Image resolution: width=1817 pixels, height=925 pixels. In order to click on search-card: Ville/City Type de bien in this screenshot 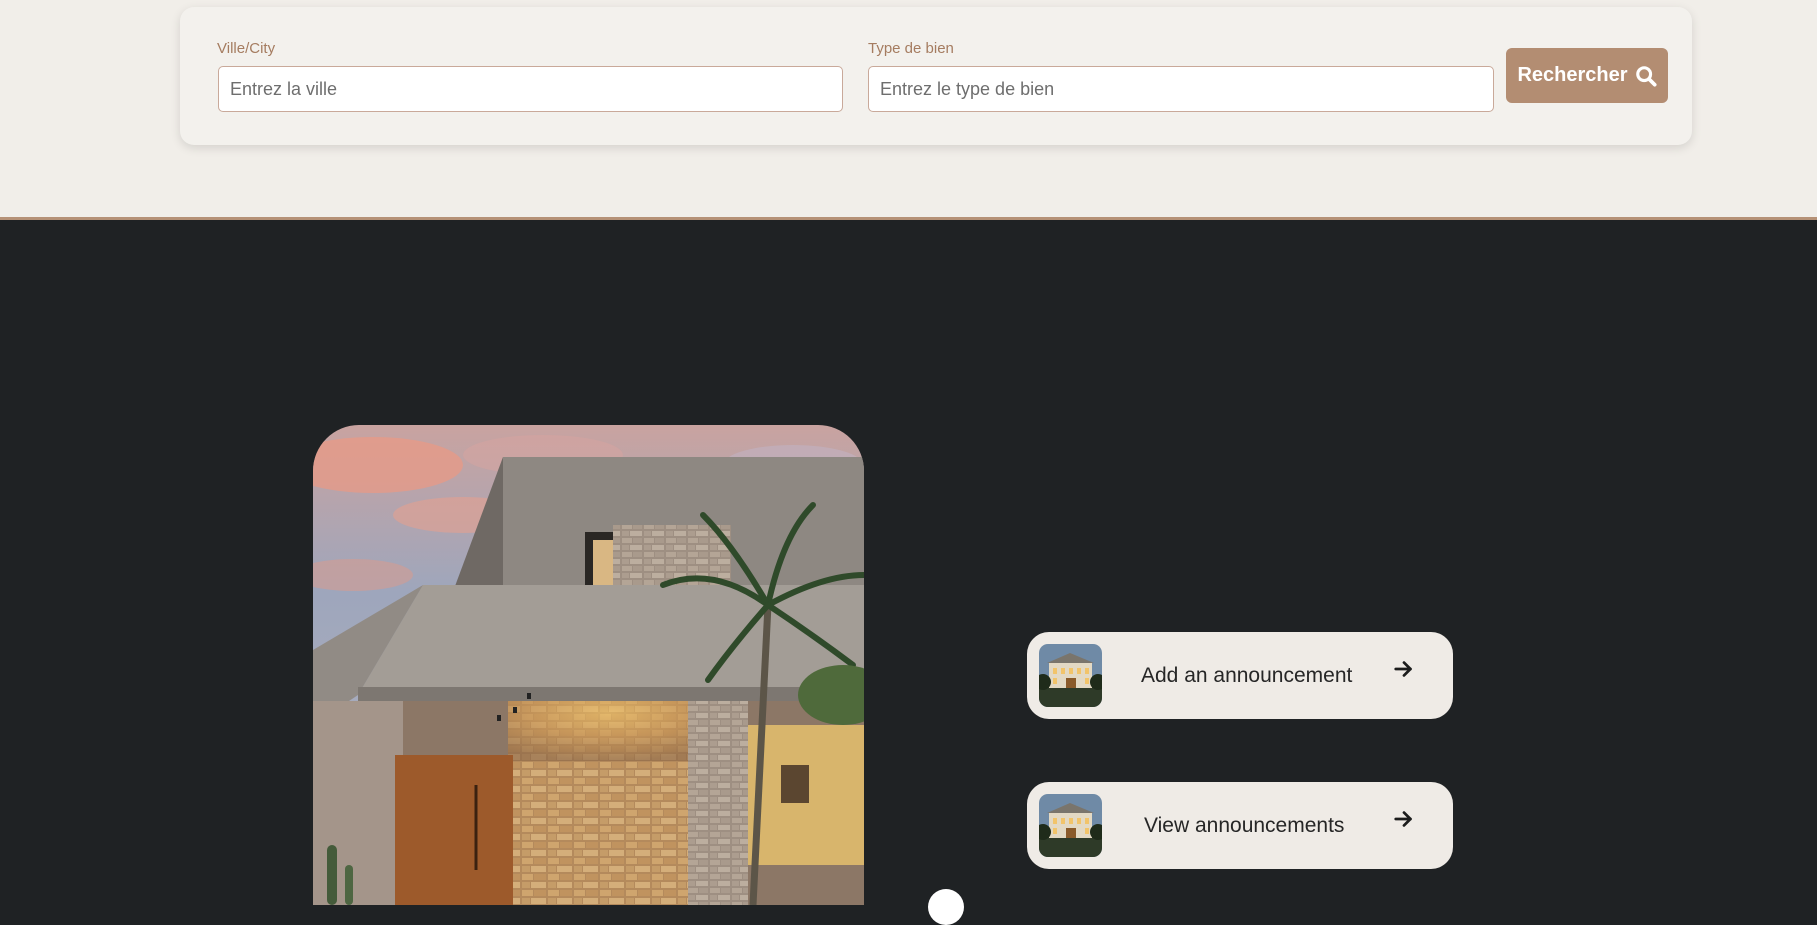, I will do `click(936, 76)`.